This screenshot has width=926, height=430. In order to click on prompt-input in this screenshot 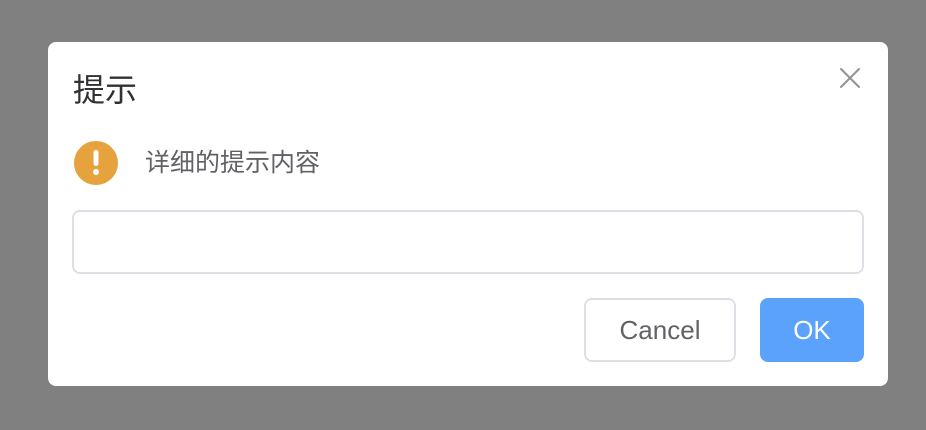, I will do `click(468, 242)`.